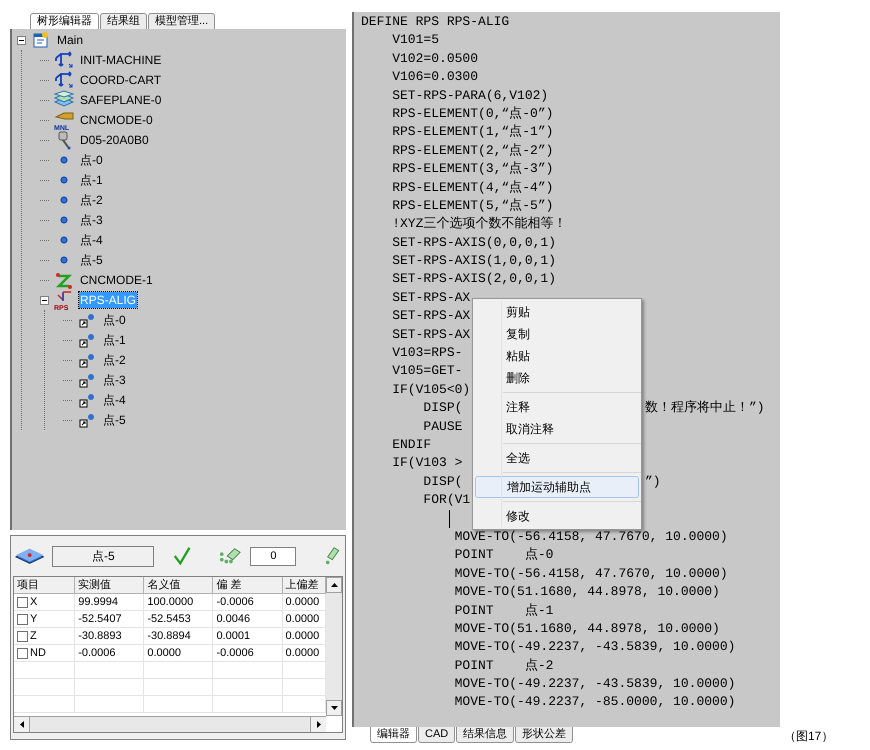 This screenshot has width=870, height=750. What do you see at coordinates (116, 280) in the screenshot?
I see `tree-item: CNCMODE-1` at bounding box center [116, 280].